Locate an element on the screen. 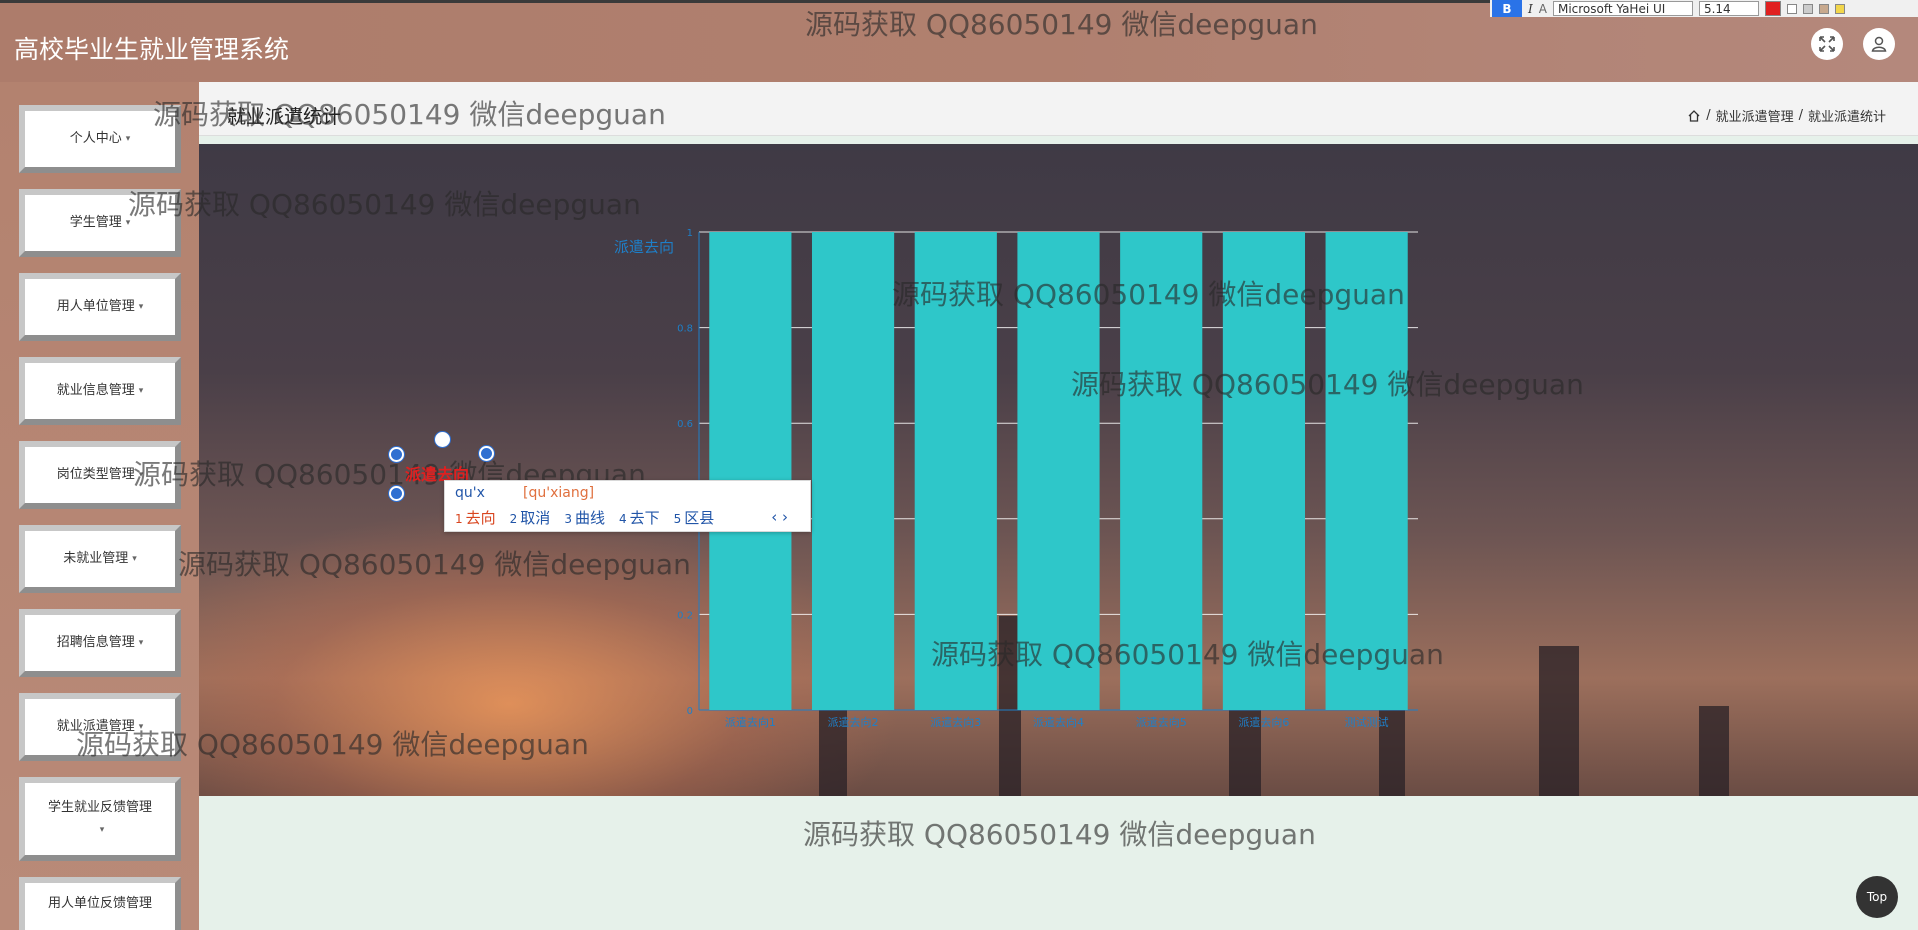 The height and width of the screenshot is (930, 1918). sidebar-item-employment-info: 就业信息管理 ▾ is located at coordinates (100, 391).